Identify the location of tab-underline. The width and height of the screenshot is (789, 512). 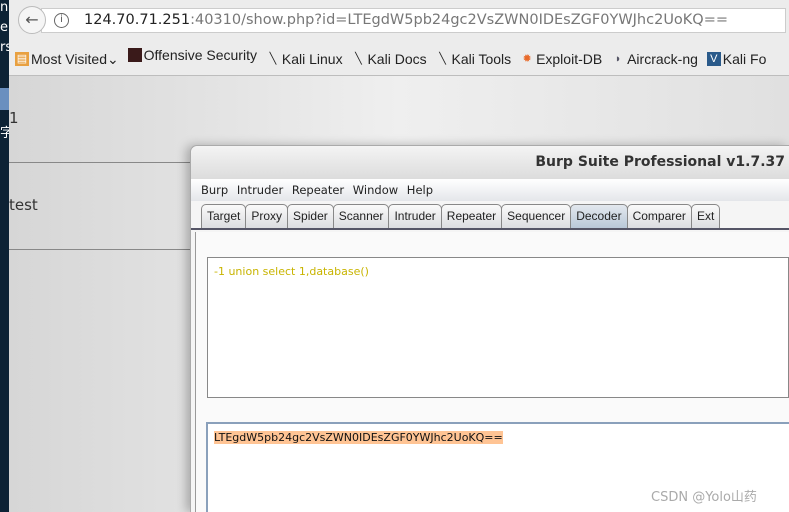
(490, 229).